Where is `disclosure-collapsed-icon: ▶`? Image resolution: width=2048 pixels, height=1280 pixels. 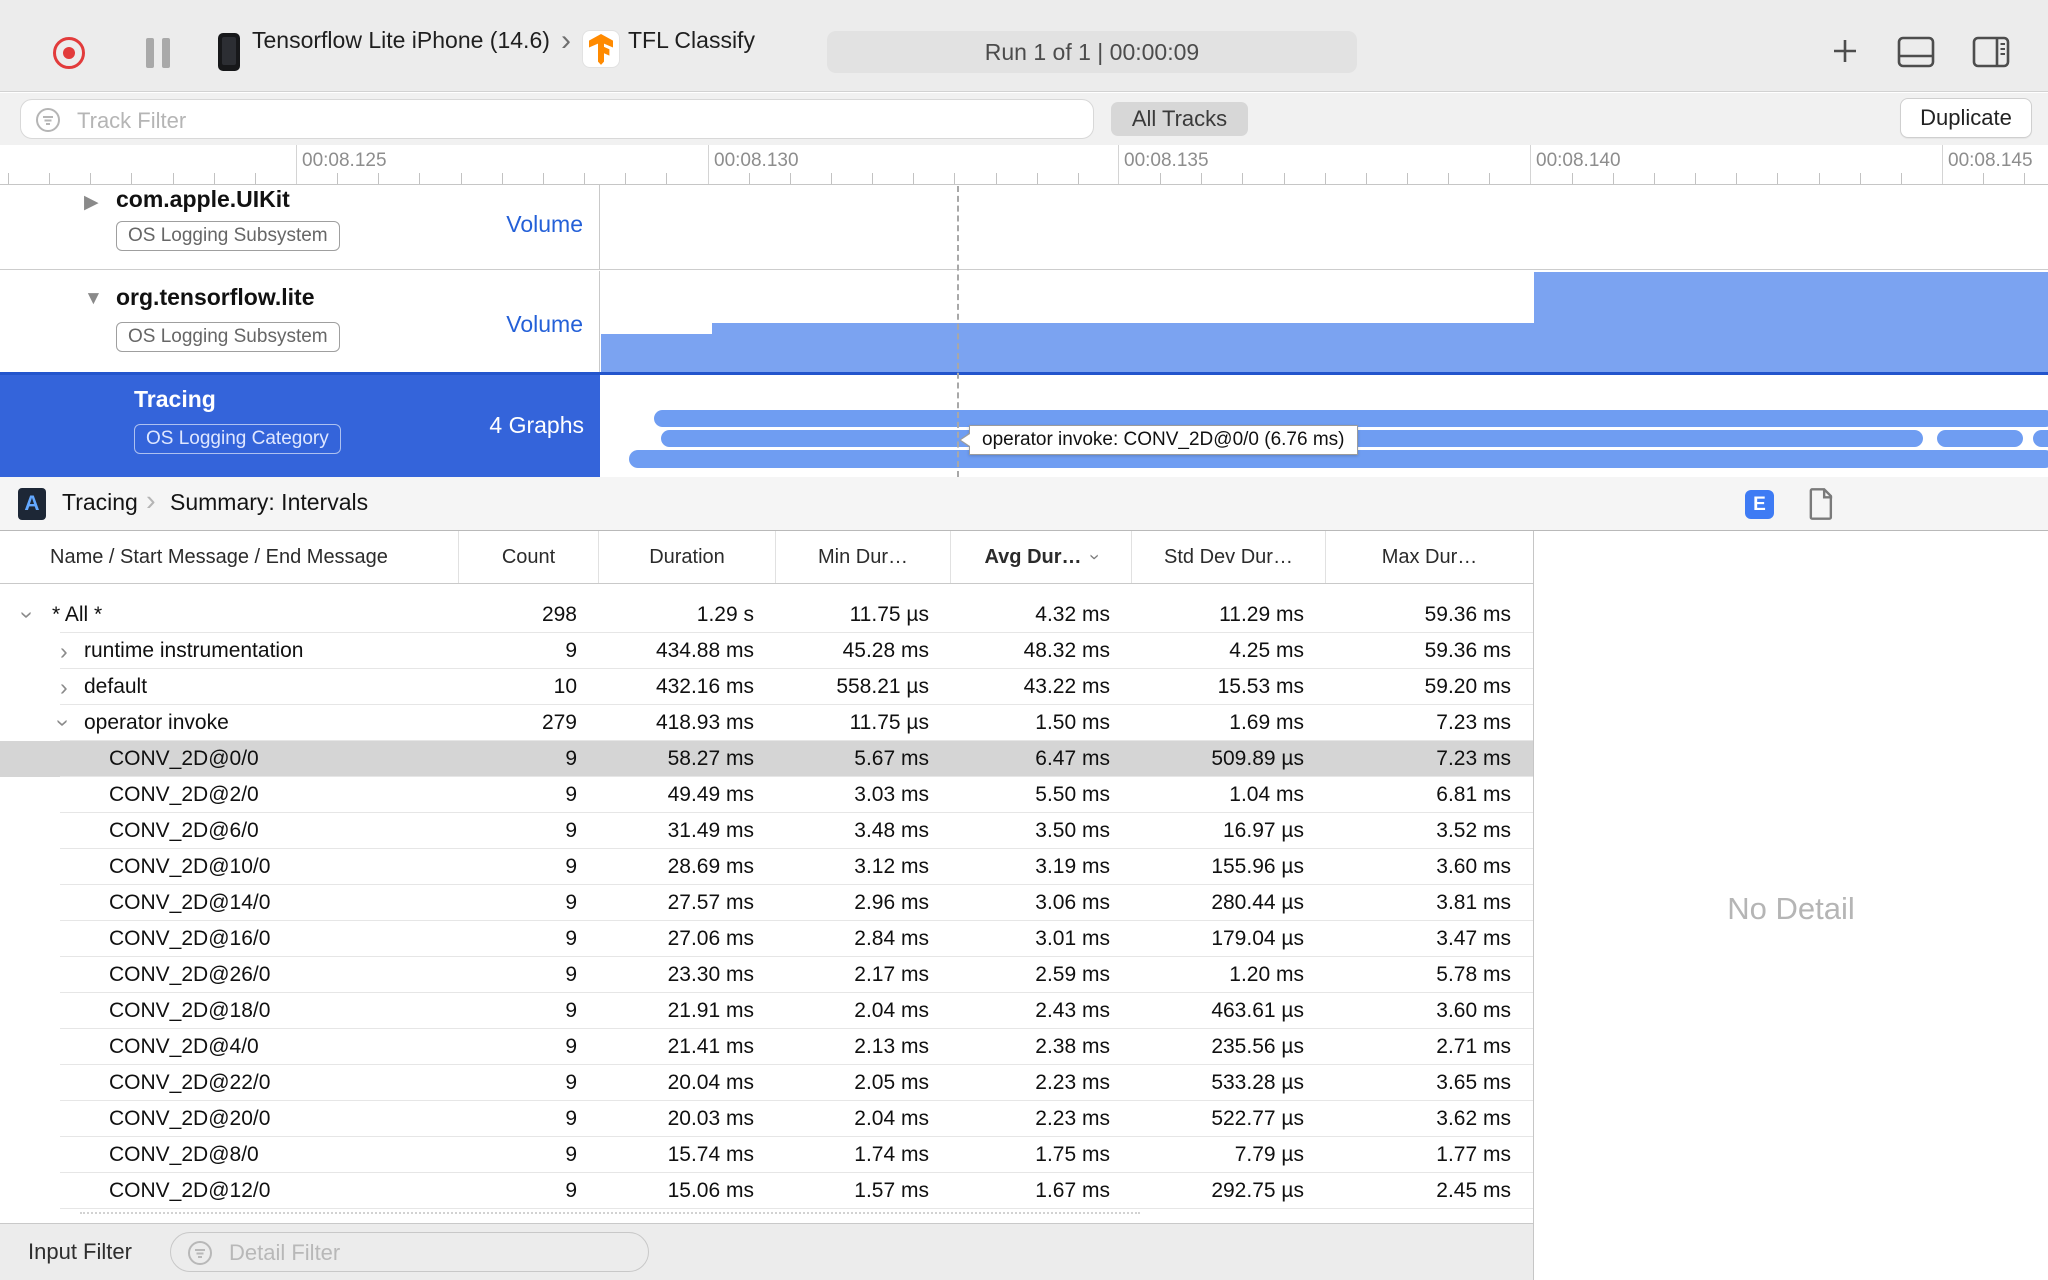 disclosure-collapsed-icon: ▶ is located at coordinates (91, 202).